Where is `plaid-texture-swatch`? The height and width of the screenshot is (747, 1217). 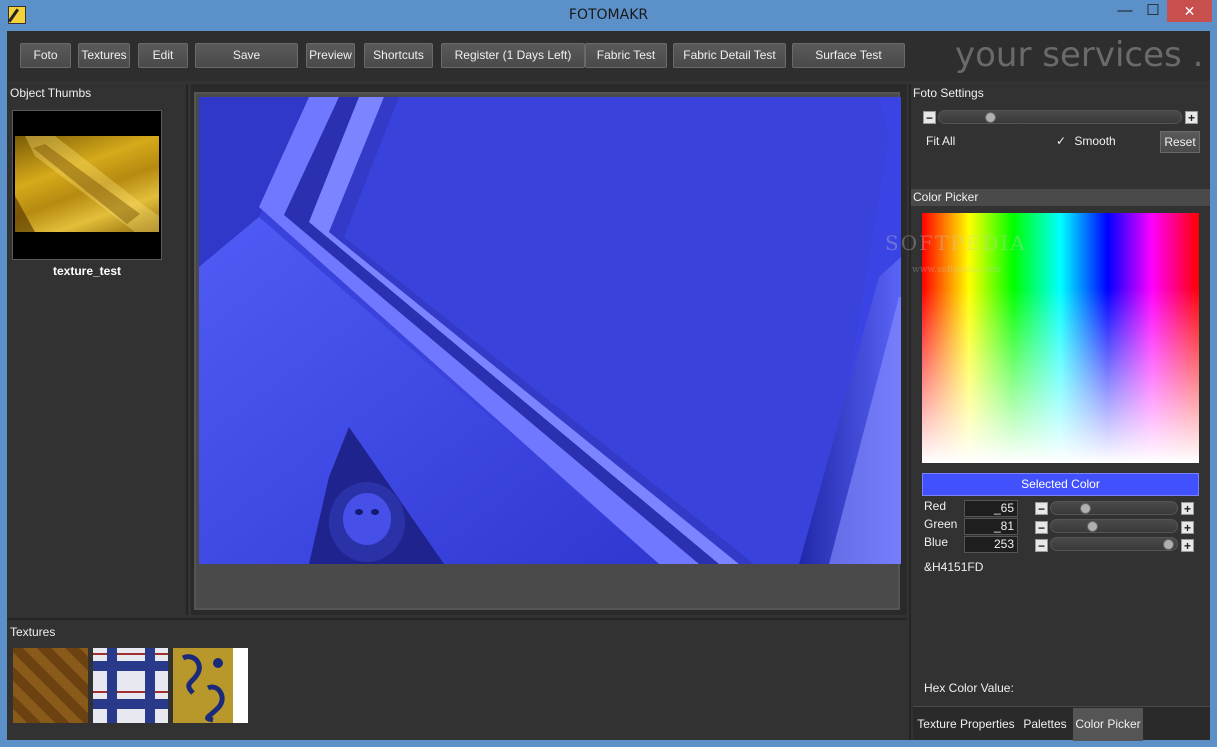 plaid-texture-swatch is located at coordinates (130, 685).